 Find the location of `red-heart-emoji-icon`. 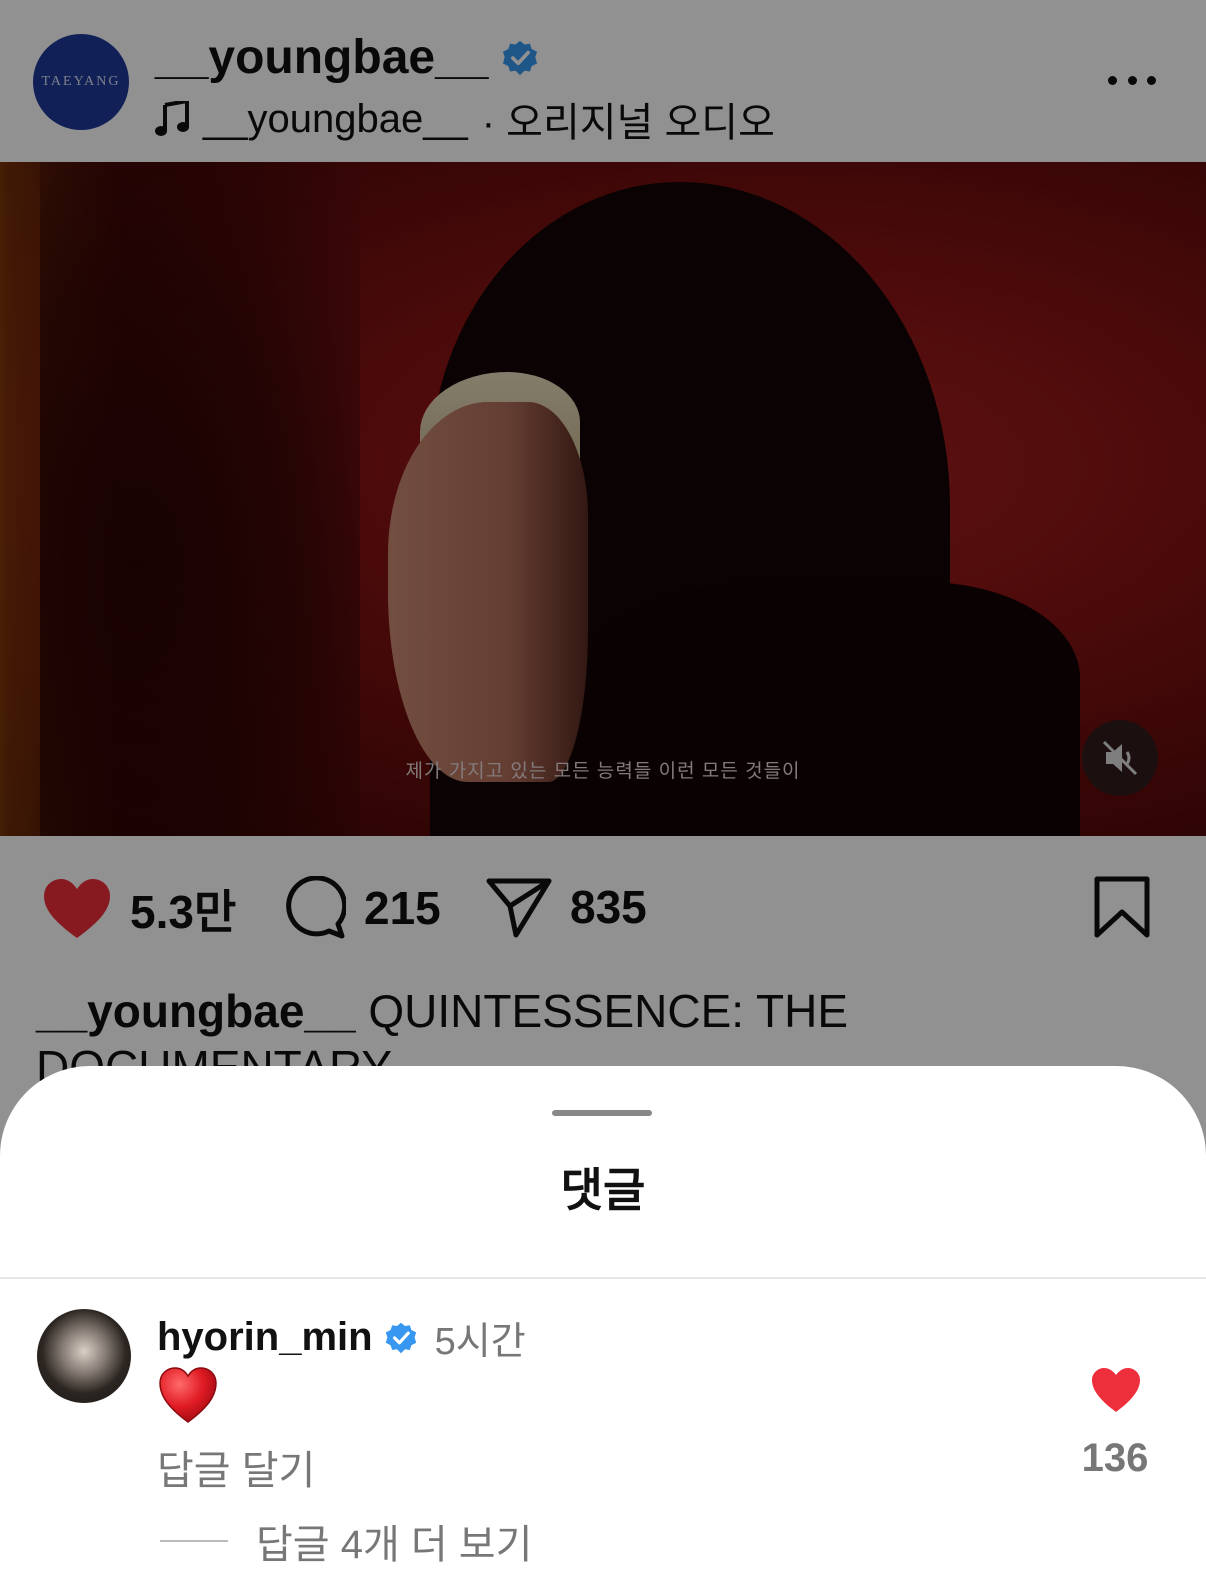

red-heart-emoji-icon is located at coordinates (188, 1395).